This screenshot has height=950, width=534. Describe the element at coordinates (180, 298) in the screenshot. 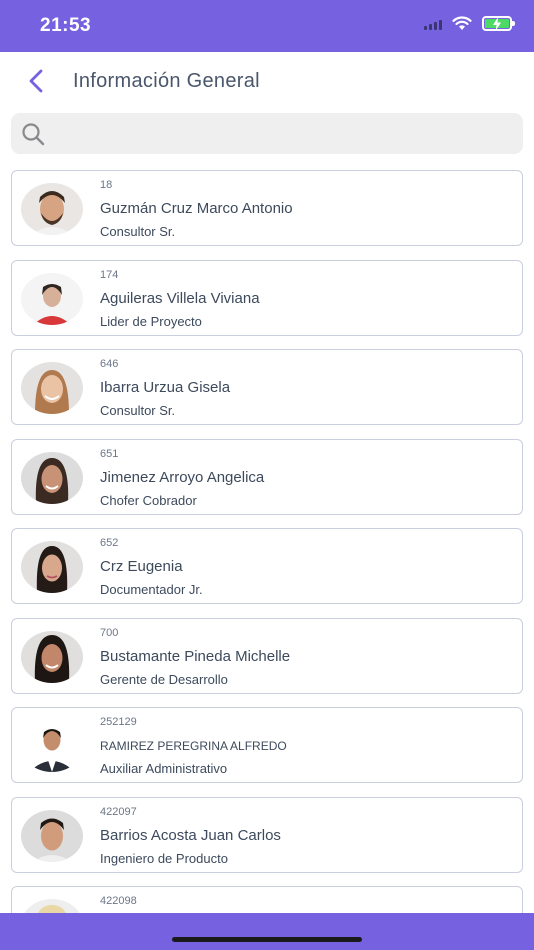

I see `employee-name: Aguileras Villela Viviana` at that location.